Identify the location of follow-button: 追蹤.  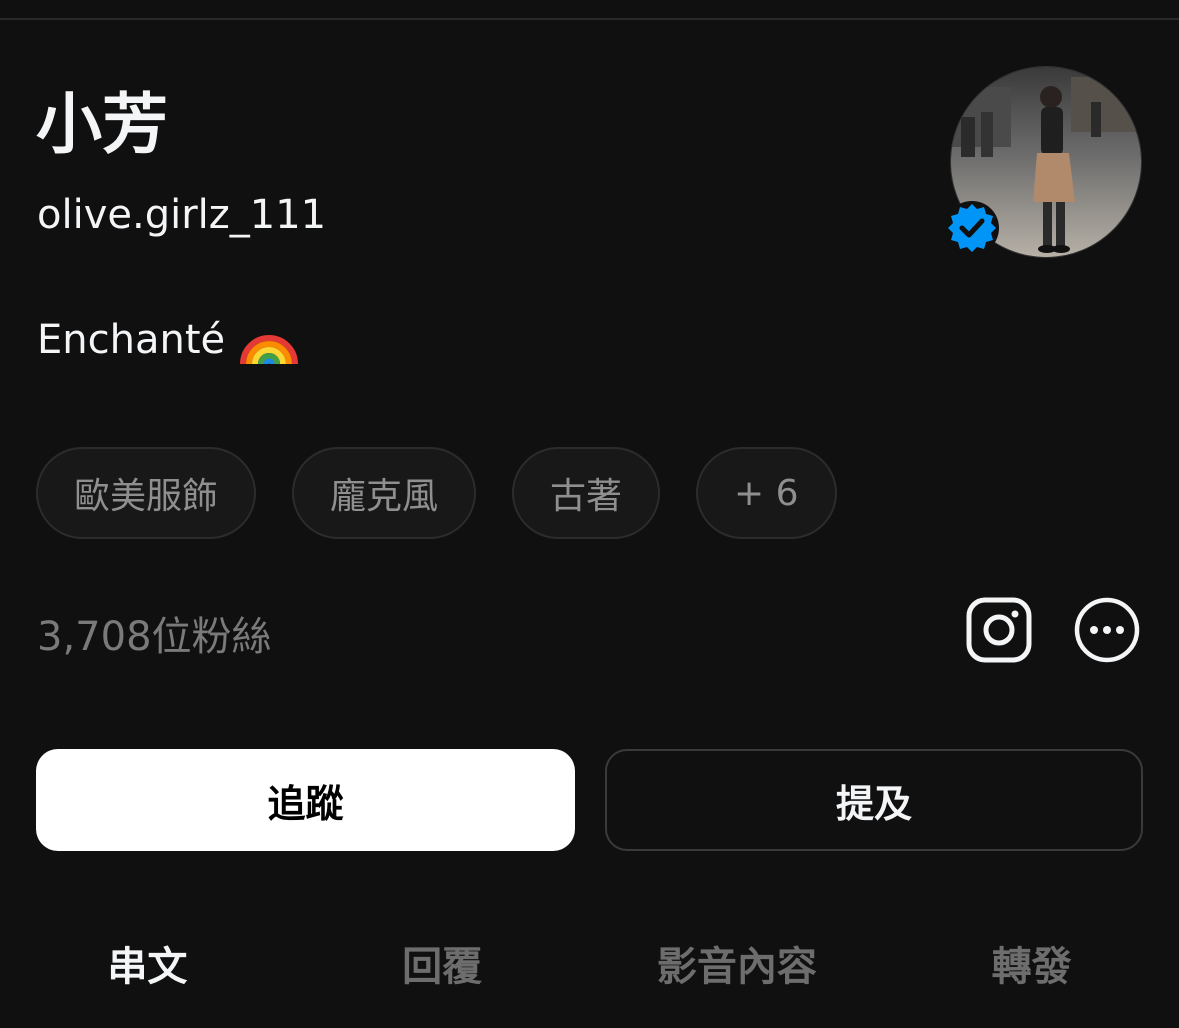
(305, 800).